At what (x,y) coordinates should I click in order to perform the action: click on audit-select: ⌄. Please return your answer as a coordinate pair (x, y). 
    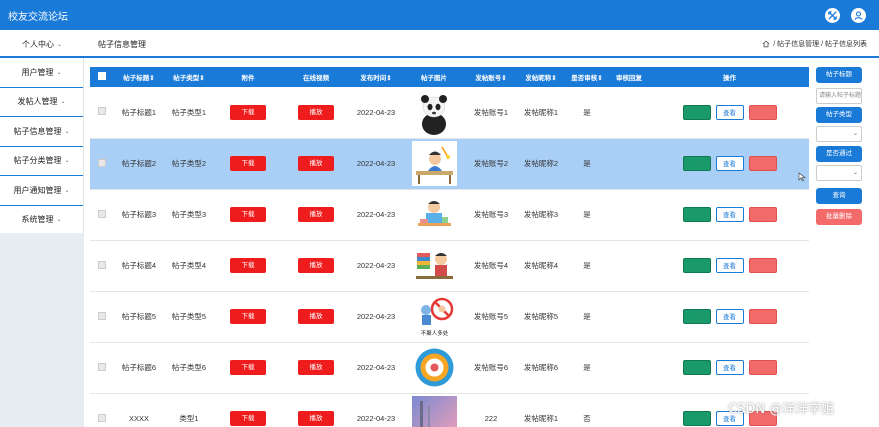
    Looking at the image, I should click on (839, 173).